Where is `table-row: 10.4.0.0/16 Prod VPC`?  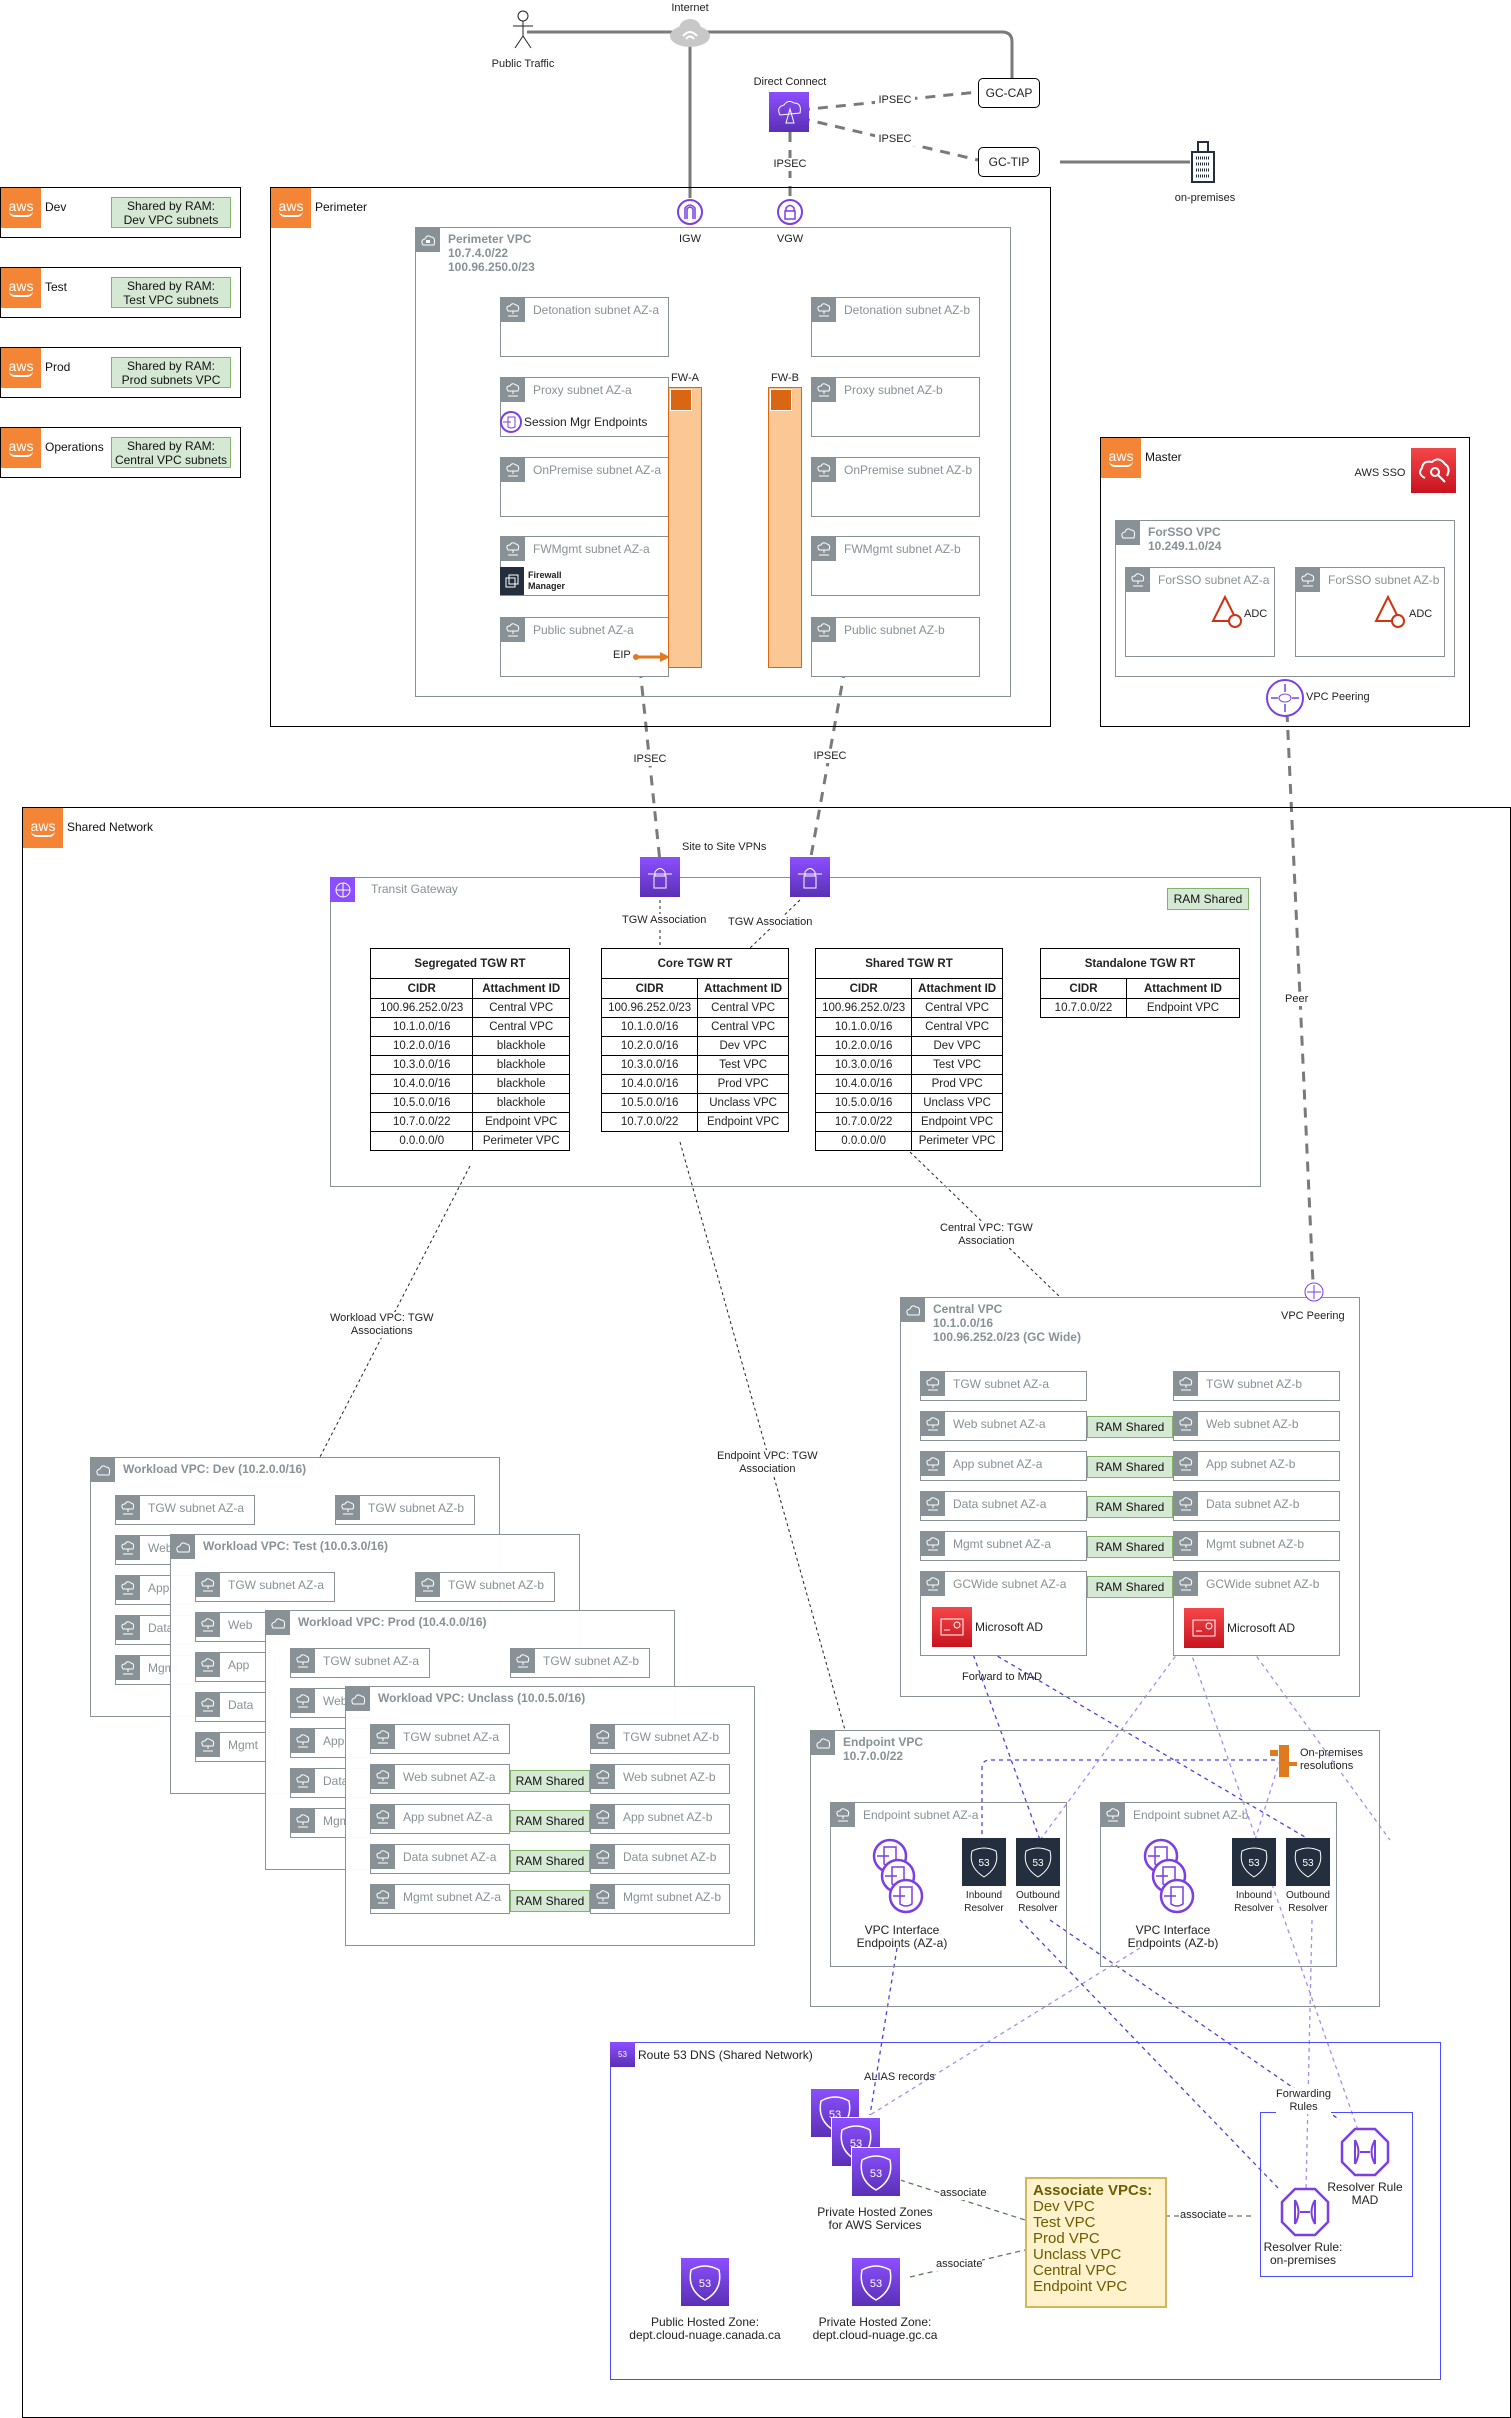
table-row: 10.4.0.0/16 Prod VPC is located at coordinates (908, 1084).